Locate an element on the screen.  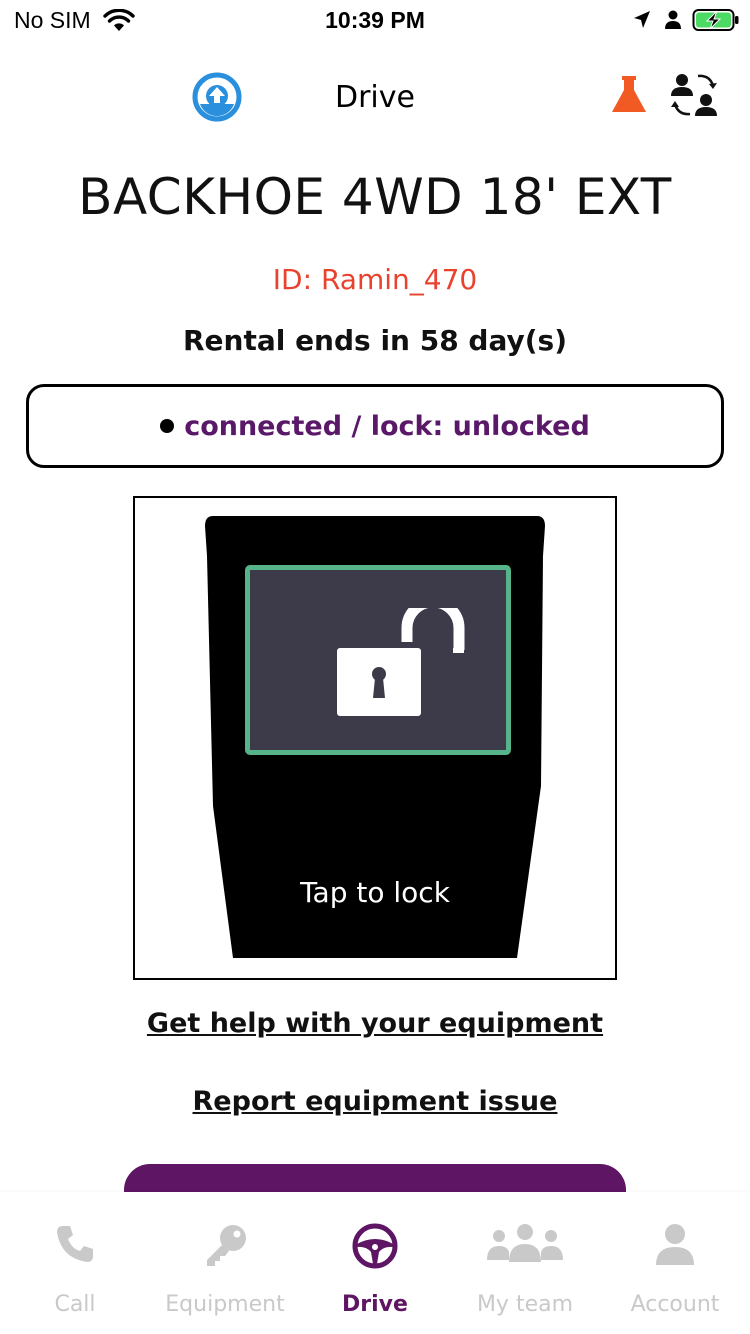
status-bar: No SIM 10:39 PM is located at coordinates (375, 20).